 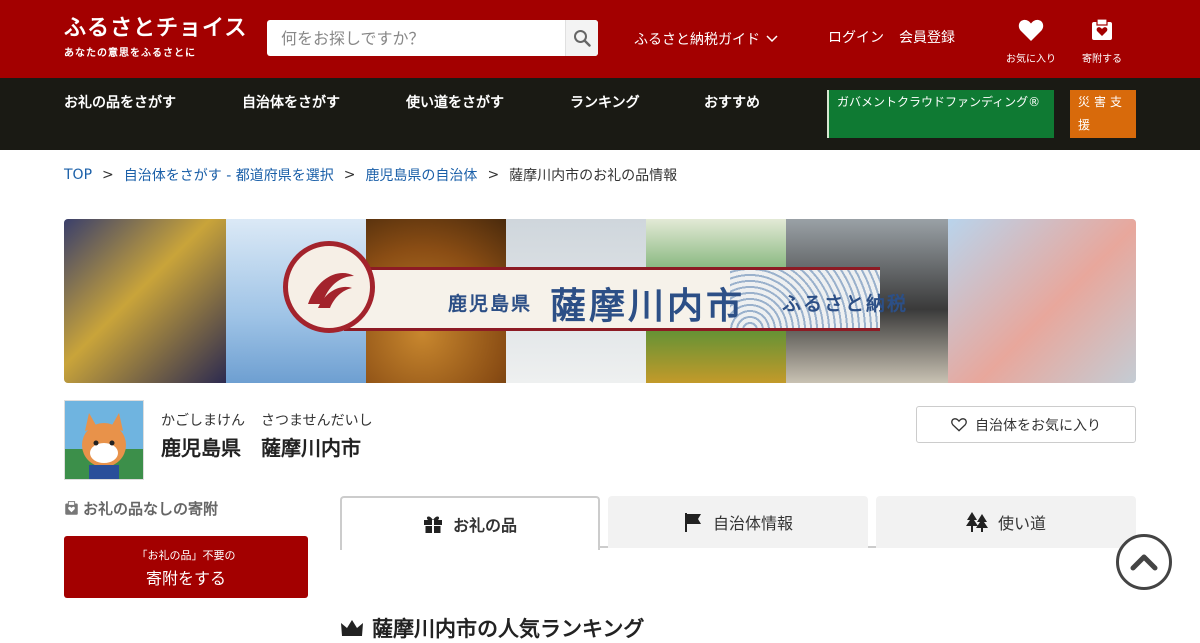 What do you see at coordinates (490, 304) in the screenshot?
I see `banner-prefecture-text: 鹿児島県` at bounding box center [490, 304].